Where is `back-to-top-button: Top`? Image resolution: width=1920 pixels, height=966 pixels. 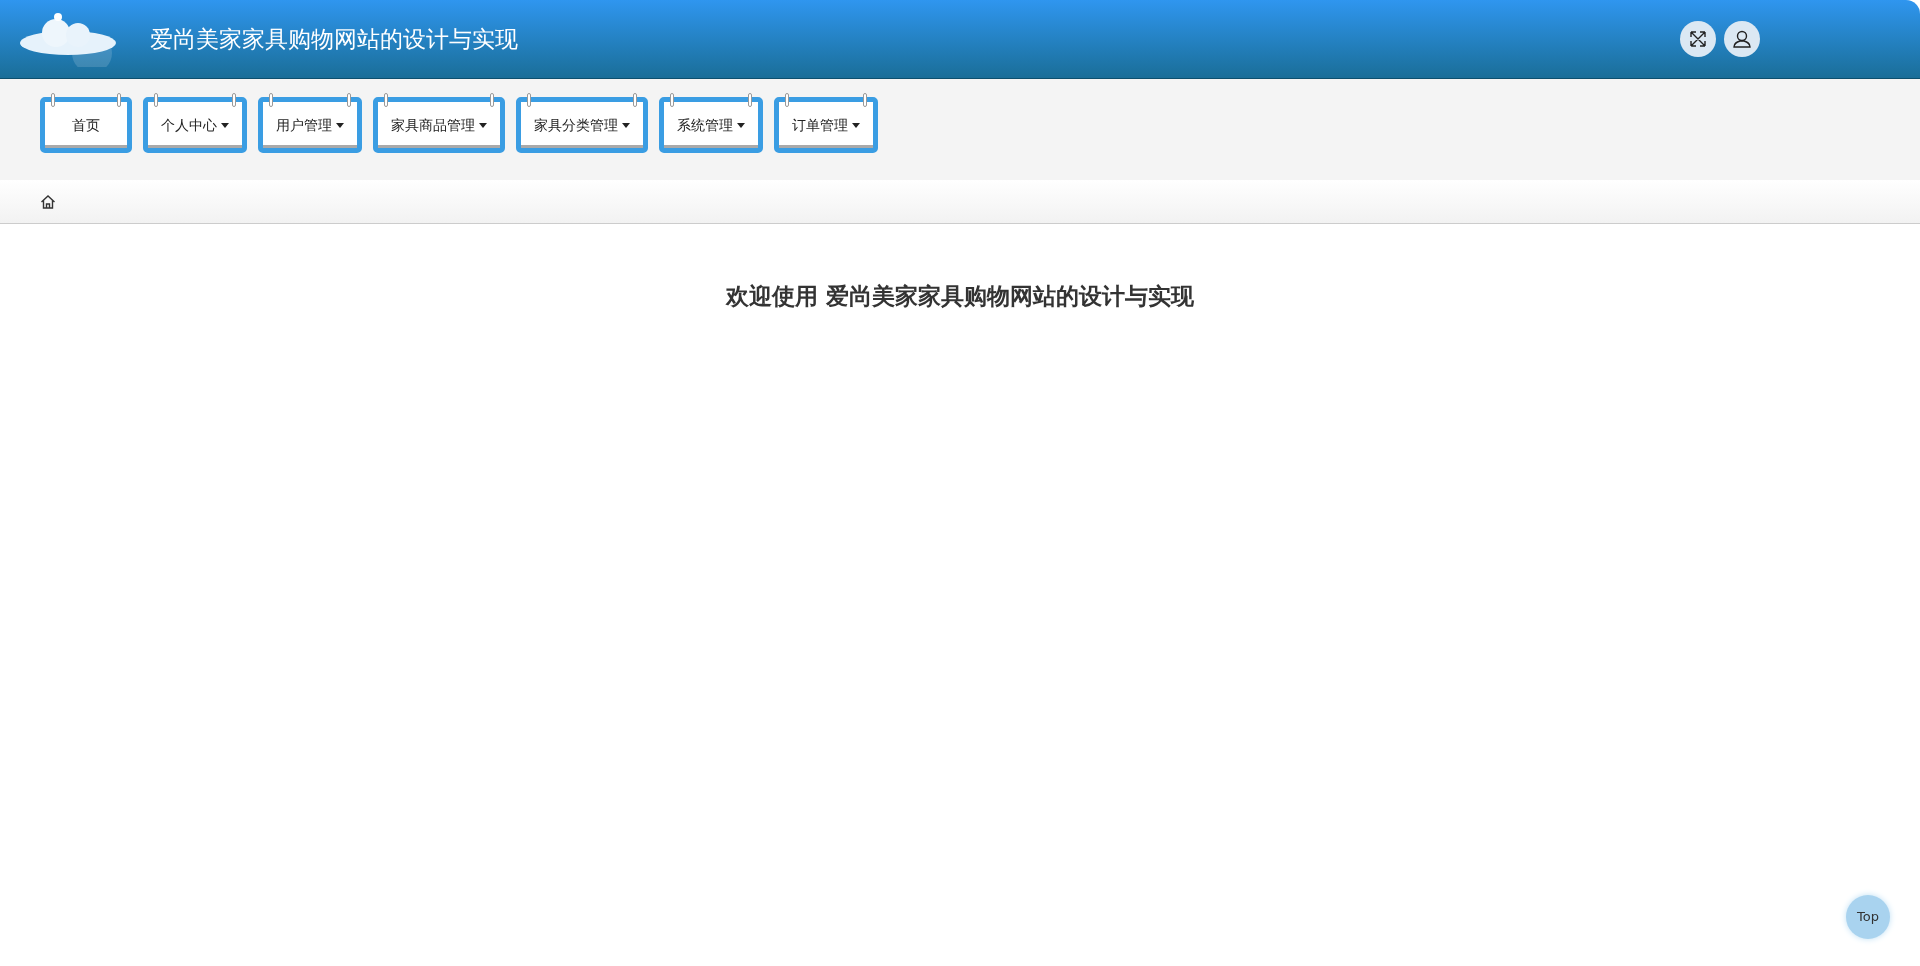
back-to-top-button: Top is located at coordinates (1868, 917).